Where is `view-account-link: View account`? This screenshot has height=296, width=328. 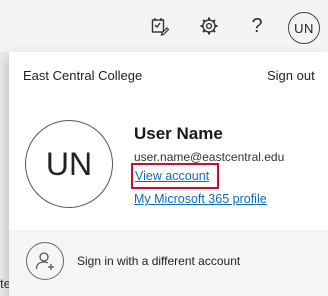
view-account-link: View account is located at coordinates (172, 176).